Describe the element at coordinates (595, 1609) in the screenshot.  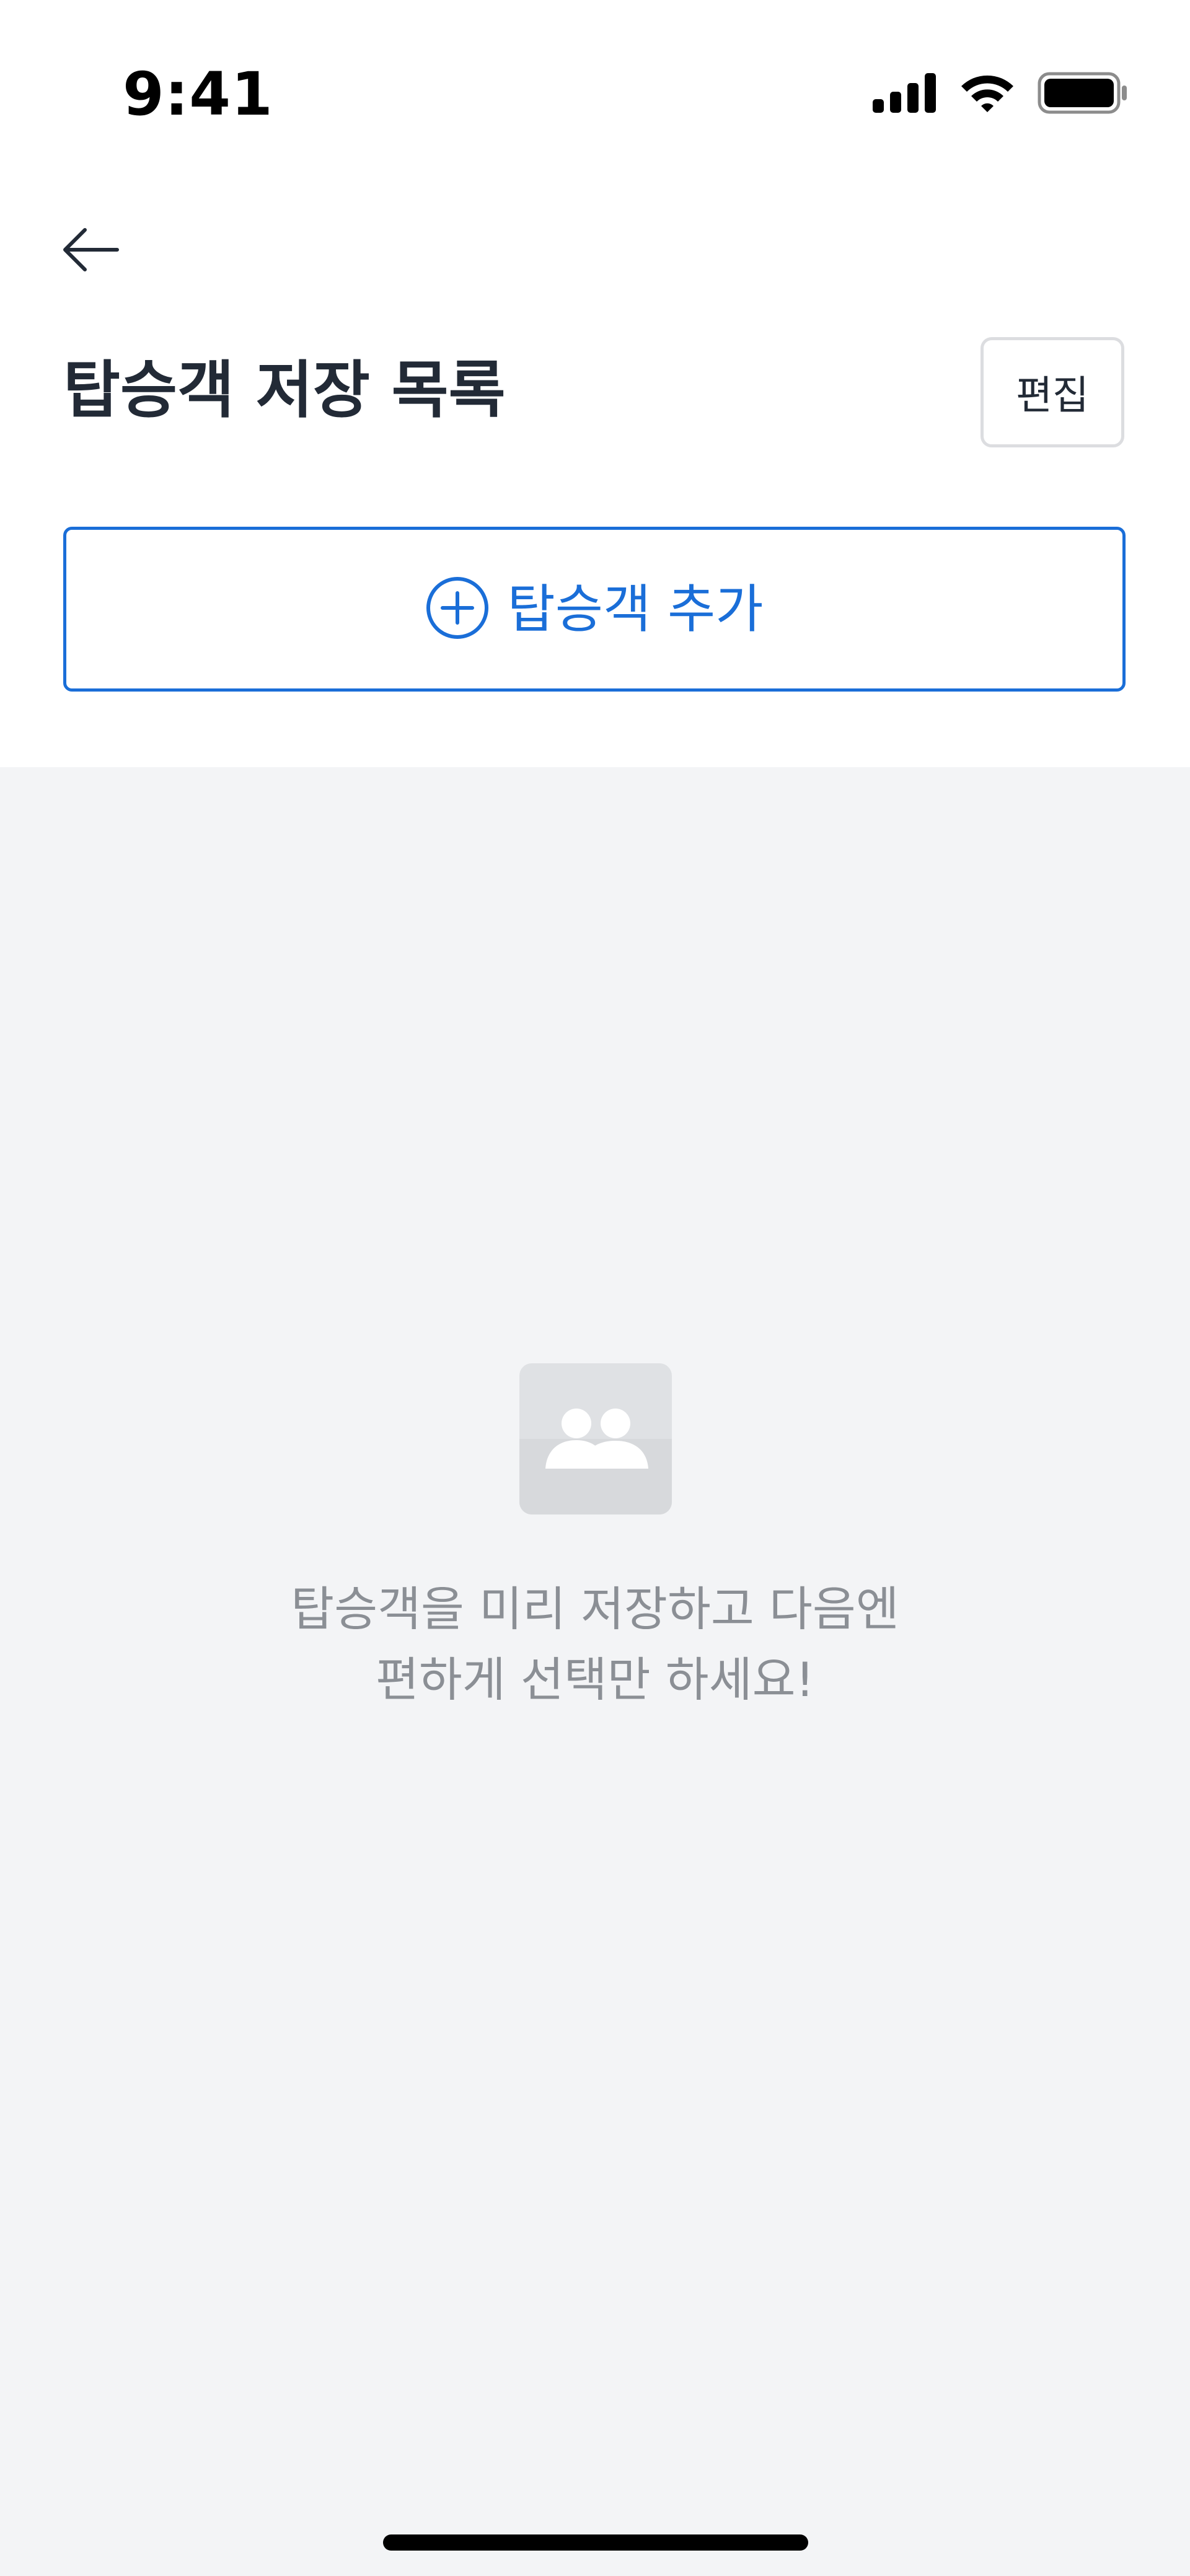
I see `empty-state-message-line1: 탑승객을 미리 저장하고 다음엔` at that location.